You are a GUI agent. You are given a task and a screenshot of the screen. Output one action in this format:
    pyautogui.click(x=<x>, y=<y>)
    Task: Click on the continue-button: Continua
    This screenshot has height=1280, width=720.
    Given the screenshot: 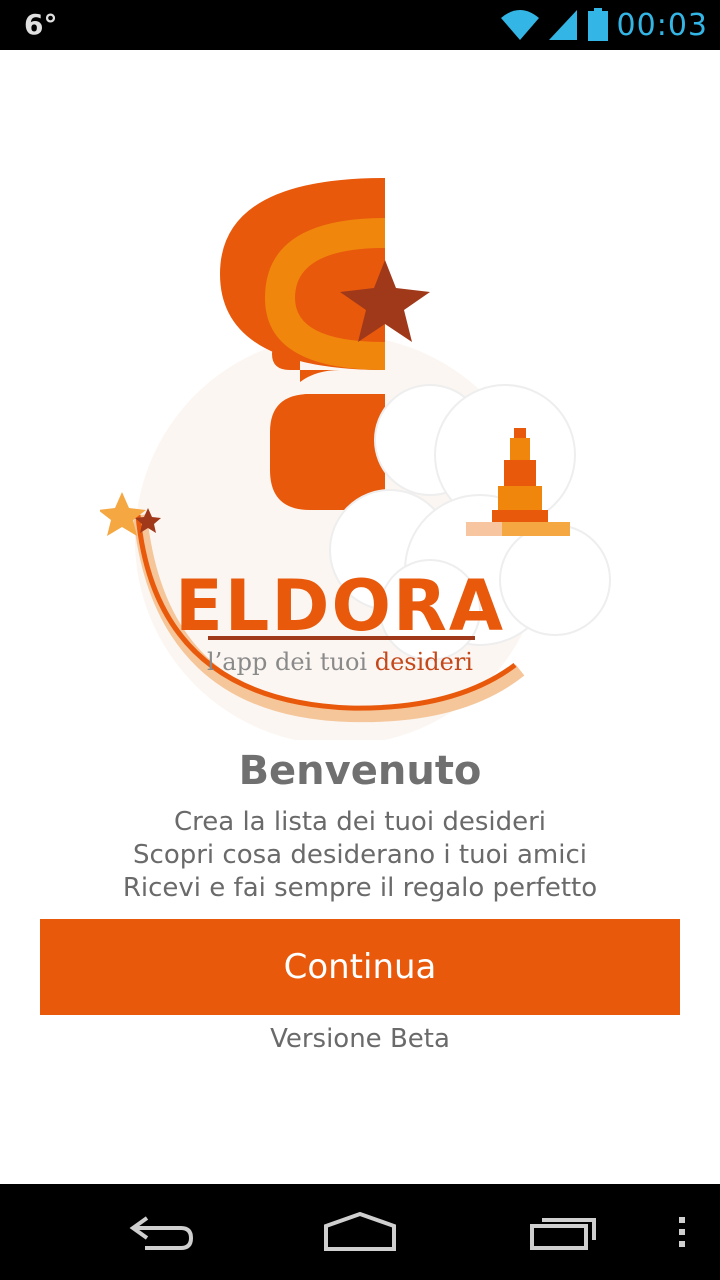 What is the action you would take?
    pyautogui.click(x=360, y=967)
    